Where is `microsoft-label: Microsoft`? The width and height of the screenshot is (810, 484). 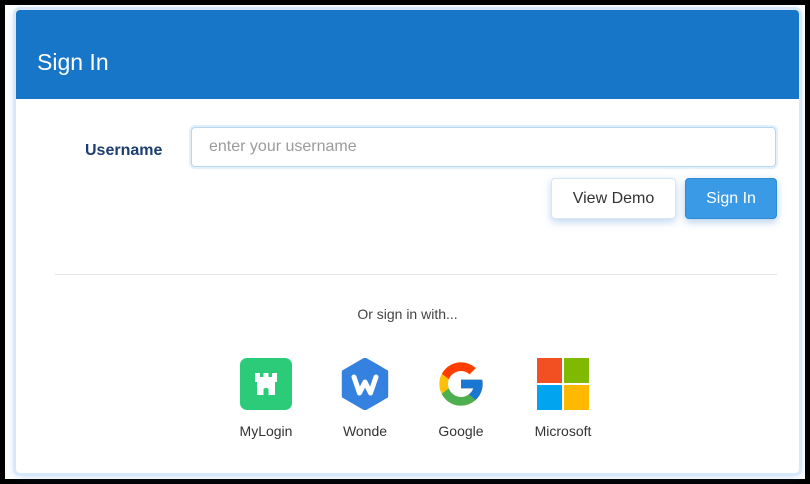
microsoft-label: Microsoft is located at coordinates (563, 431).